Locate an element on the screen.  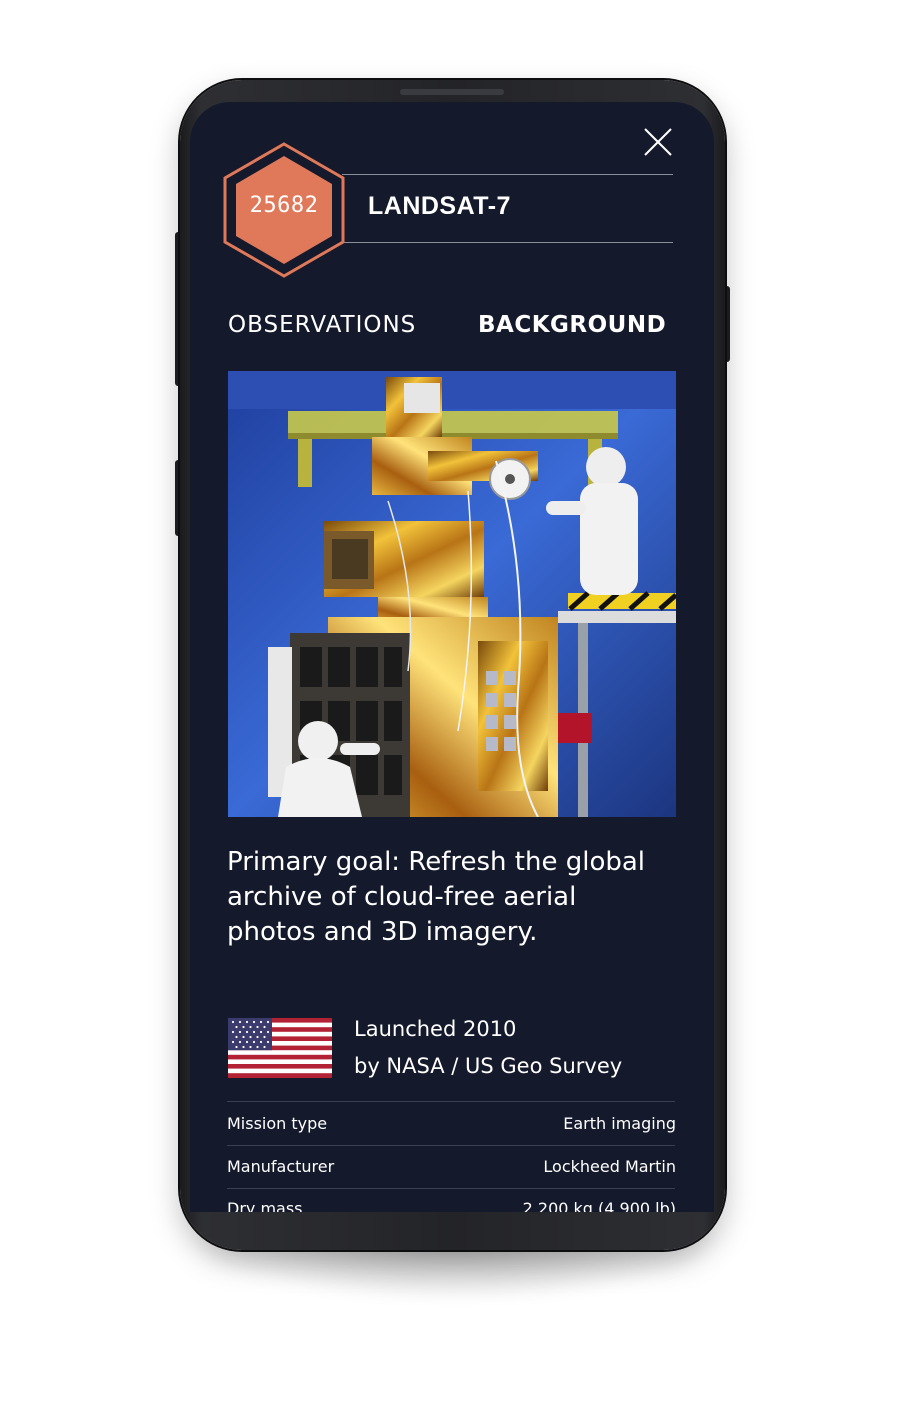
goal-line: archive of cloud-free aerial is located at coordinates (402, 897).